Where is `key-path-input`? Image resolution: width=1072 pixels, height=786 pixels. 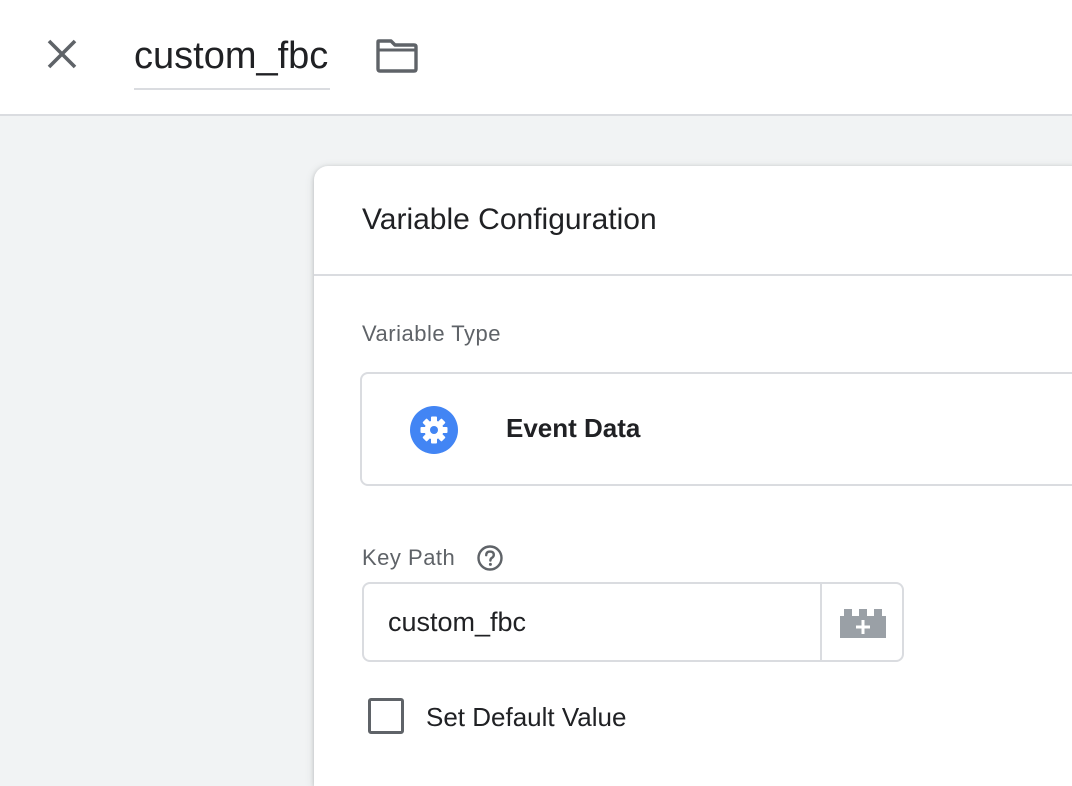 key-path-input is located at coordinates (592, 622).